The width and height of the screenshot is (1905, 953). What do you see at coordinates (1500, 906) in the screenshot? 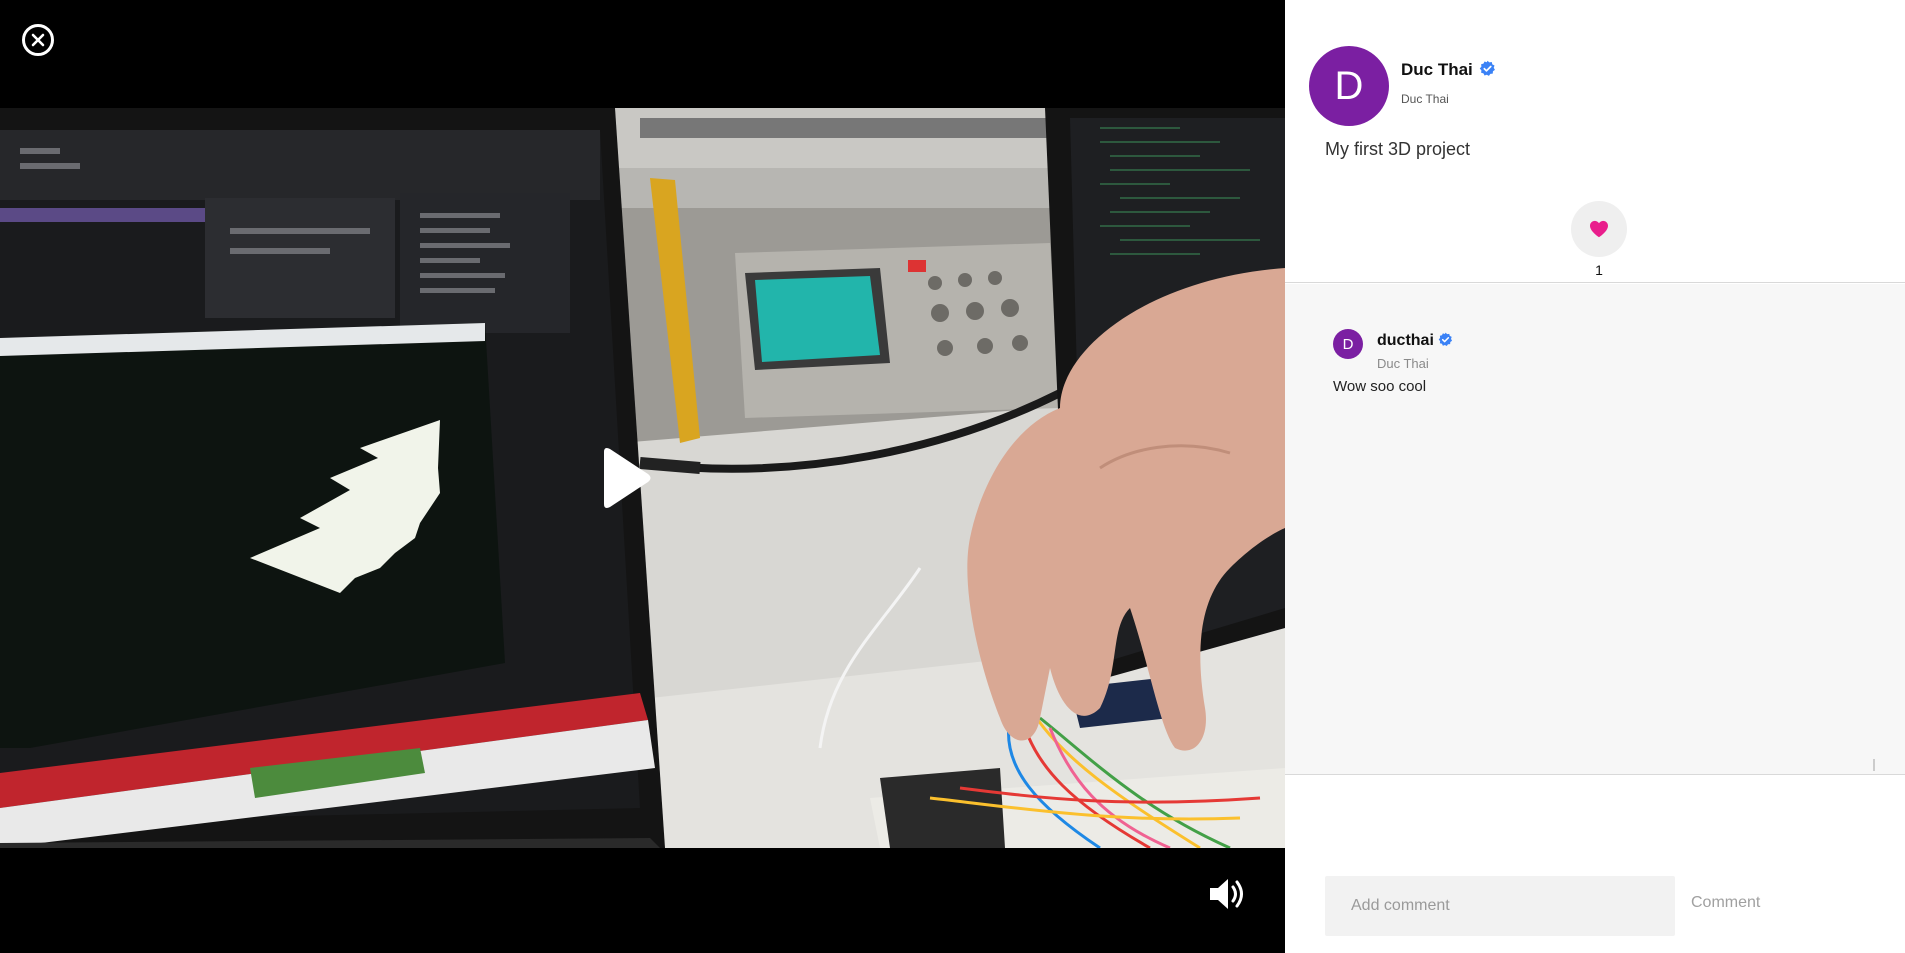
I see `add-comment-input` at bounding box center [1500, 906].